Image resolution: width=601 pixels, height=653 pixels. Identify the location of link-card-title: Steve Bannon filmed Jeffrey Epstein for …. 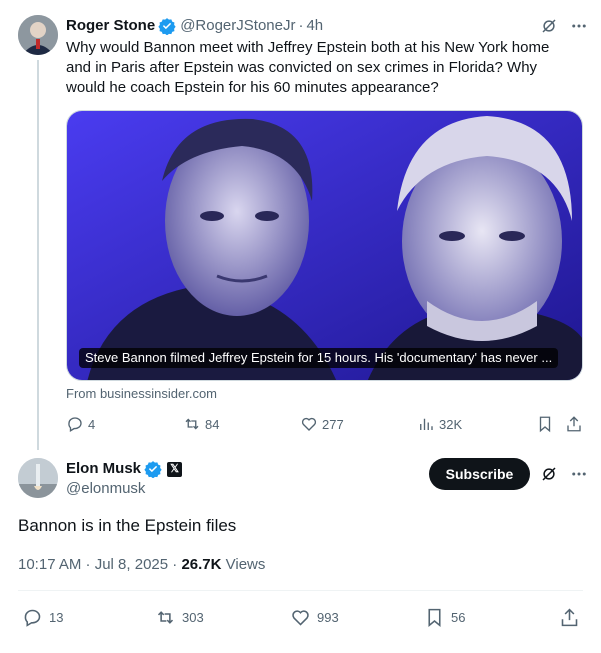
(319, 358).